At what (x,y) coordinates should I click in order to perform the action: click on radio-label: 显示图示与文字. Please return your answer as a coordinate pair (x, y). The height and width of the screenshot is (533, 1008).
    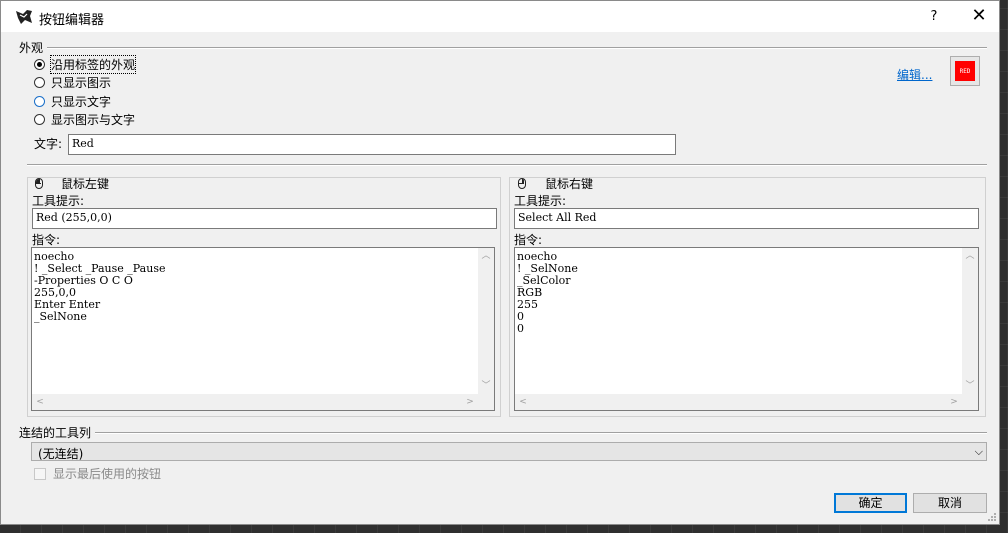
    Looking at the image, I should click on (93, 119).